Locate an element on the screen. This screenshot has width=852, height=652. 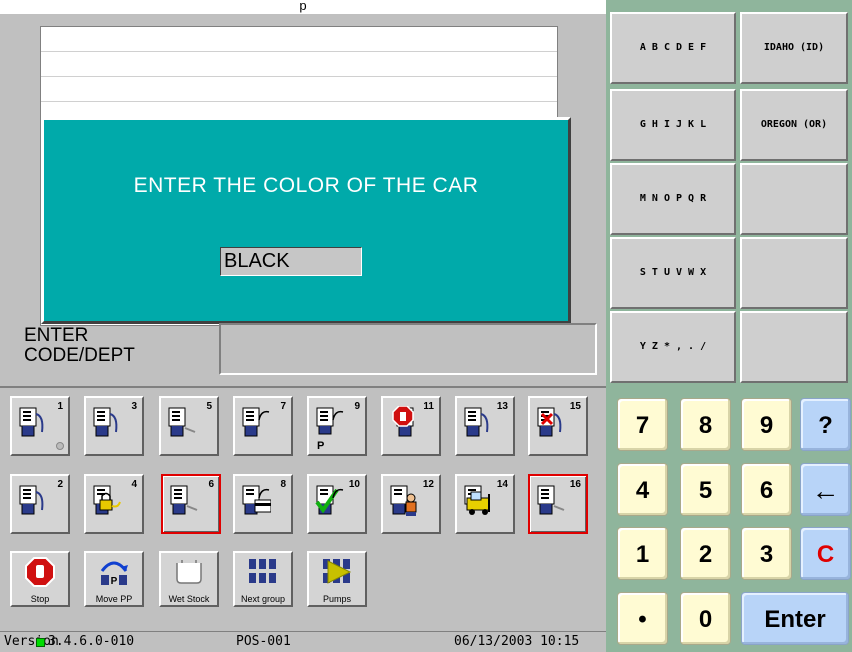
key-letters-s-x: S T U V W X is located at coordinates (673, 273).